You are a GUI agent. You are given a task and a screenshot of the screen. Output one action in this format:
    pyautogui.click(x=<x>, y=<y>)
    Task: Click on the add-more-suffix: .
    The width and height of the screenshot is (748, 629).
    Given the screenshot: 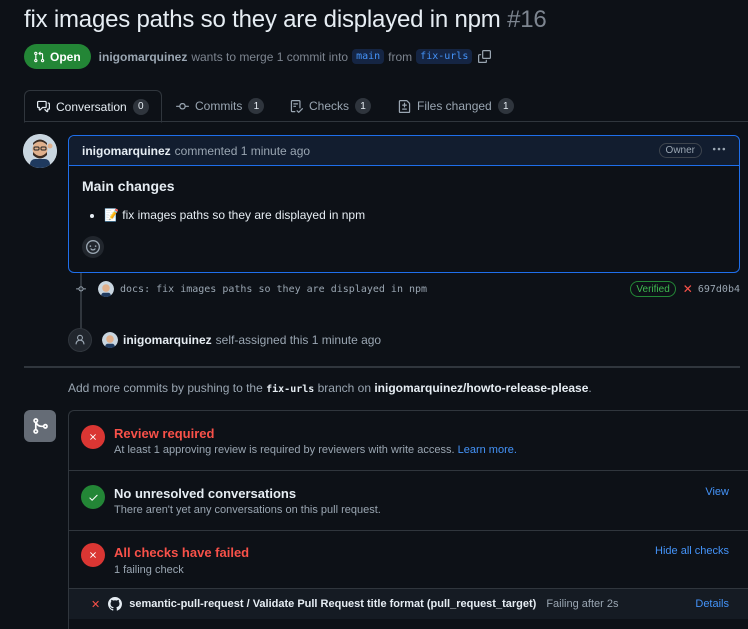 What is the action you would take?
    pyautogui.click(x=590, y=388)
    